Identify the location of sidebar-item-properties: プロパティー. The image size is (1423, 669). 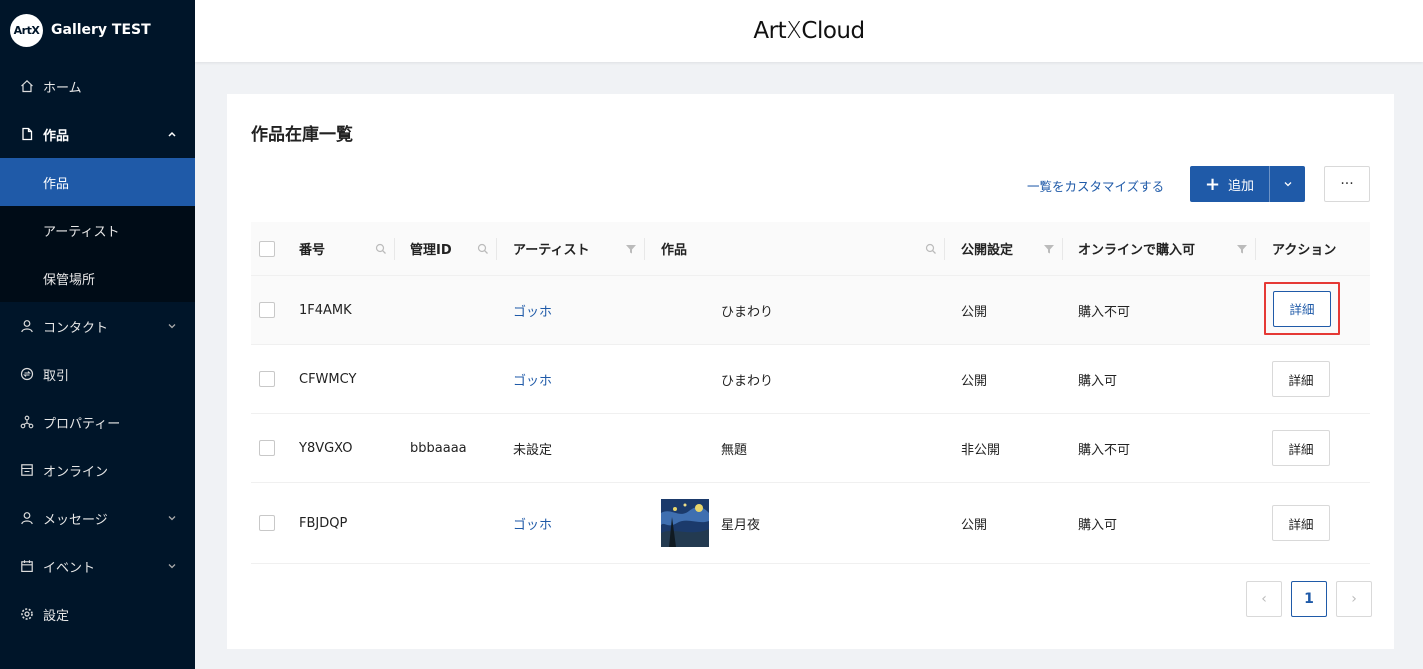
(97, 422).